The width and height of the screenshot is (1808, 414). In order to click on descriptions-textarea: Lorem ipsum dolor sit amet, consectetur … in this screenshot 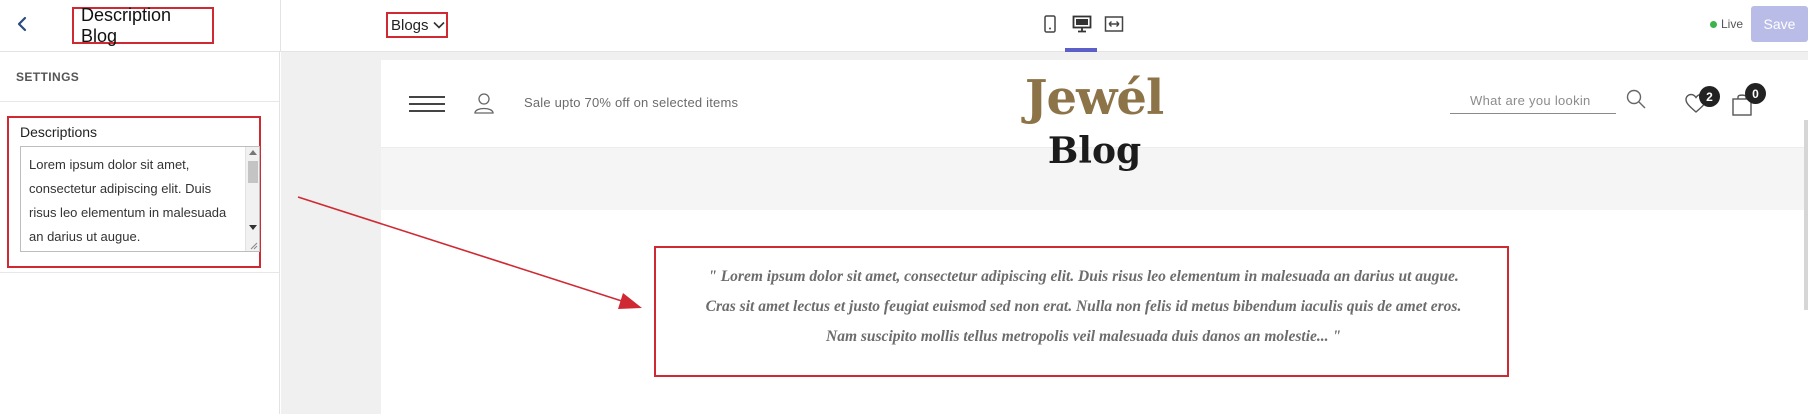, I will do `click(140, 199)`.